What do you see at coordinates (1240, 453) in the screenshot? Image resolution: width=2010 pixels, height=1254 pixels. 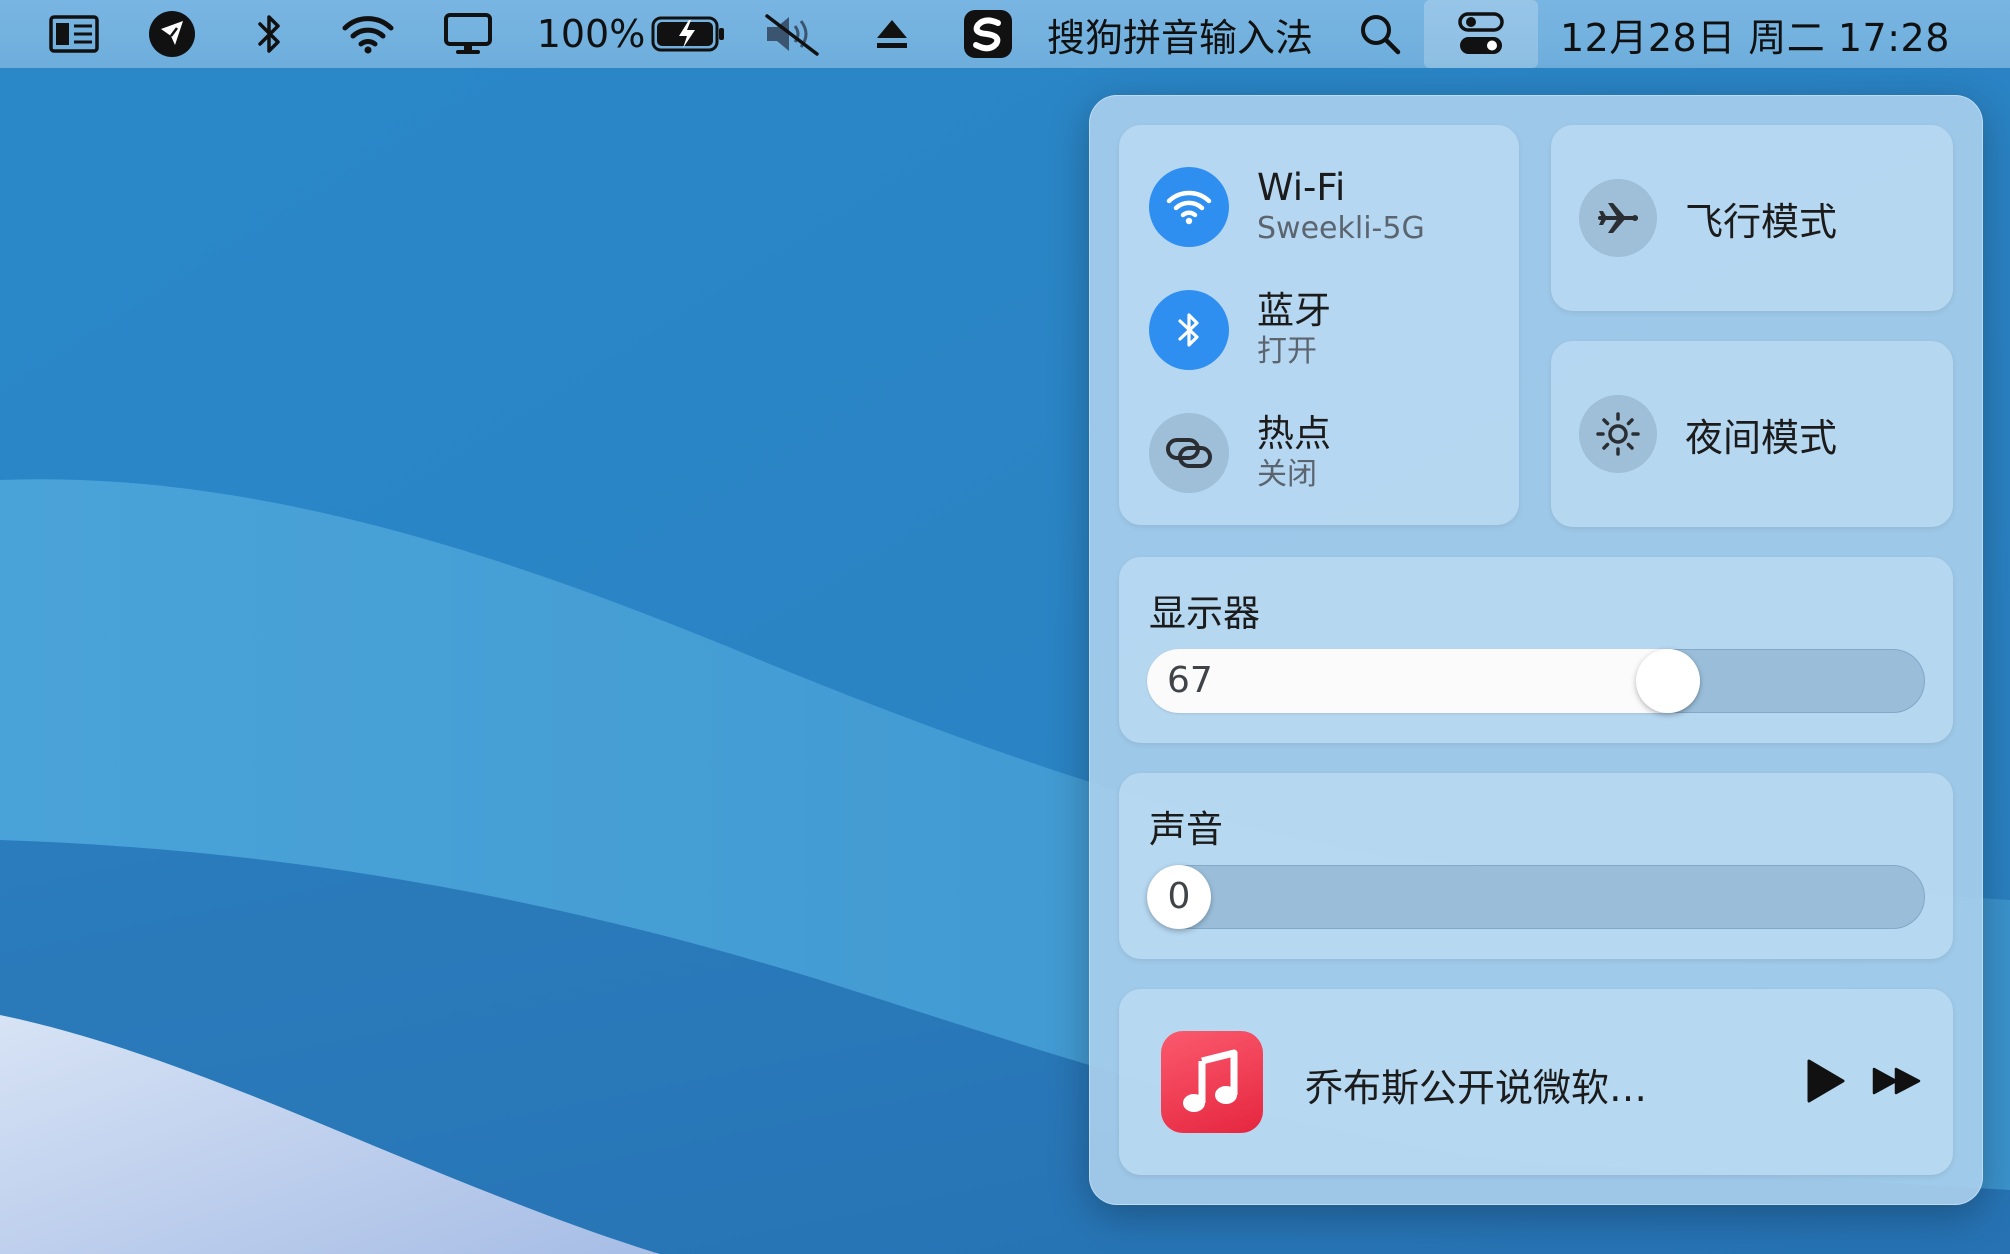 I see `hotspot-control: 热点 关闭` at bounding box center [1240, 453].